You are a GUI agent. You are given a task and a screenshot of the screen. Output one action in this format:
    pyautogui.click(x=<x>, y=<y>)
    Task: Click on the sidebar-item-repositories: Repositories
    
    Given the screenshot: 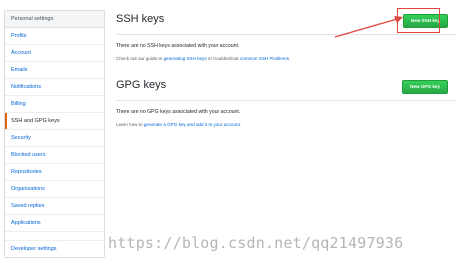 What is the action you would take?
    pyautogui.click(x=54, y=172)
    